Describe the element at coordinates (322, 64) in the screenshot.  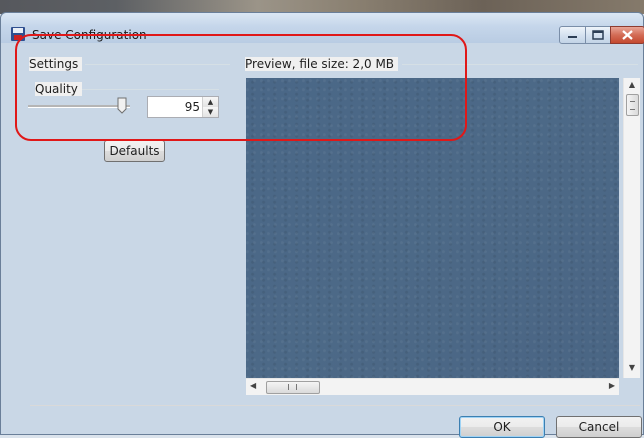
I see `preview-group-label: Preview, file size: 2,0 MB` at that location.